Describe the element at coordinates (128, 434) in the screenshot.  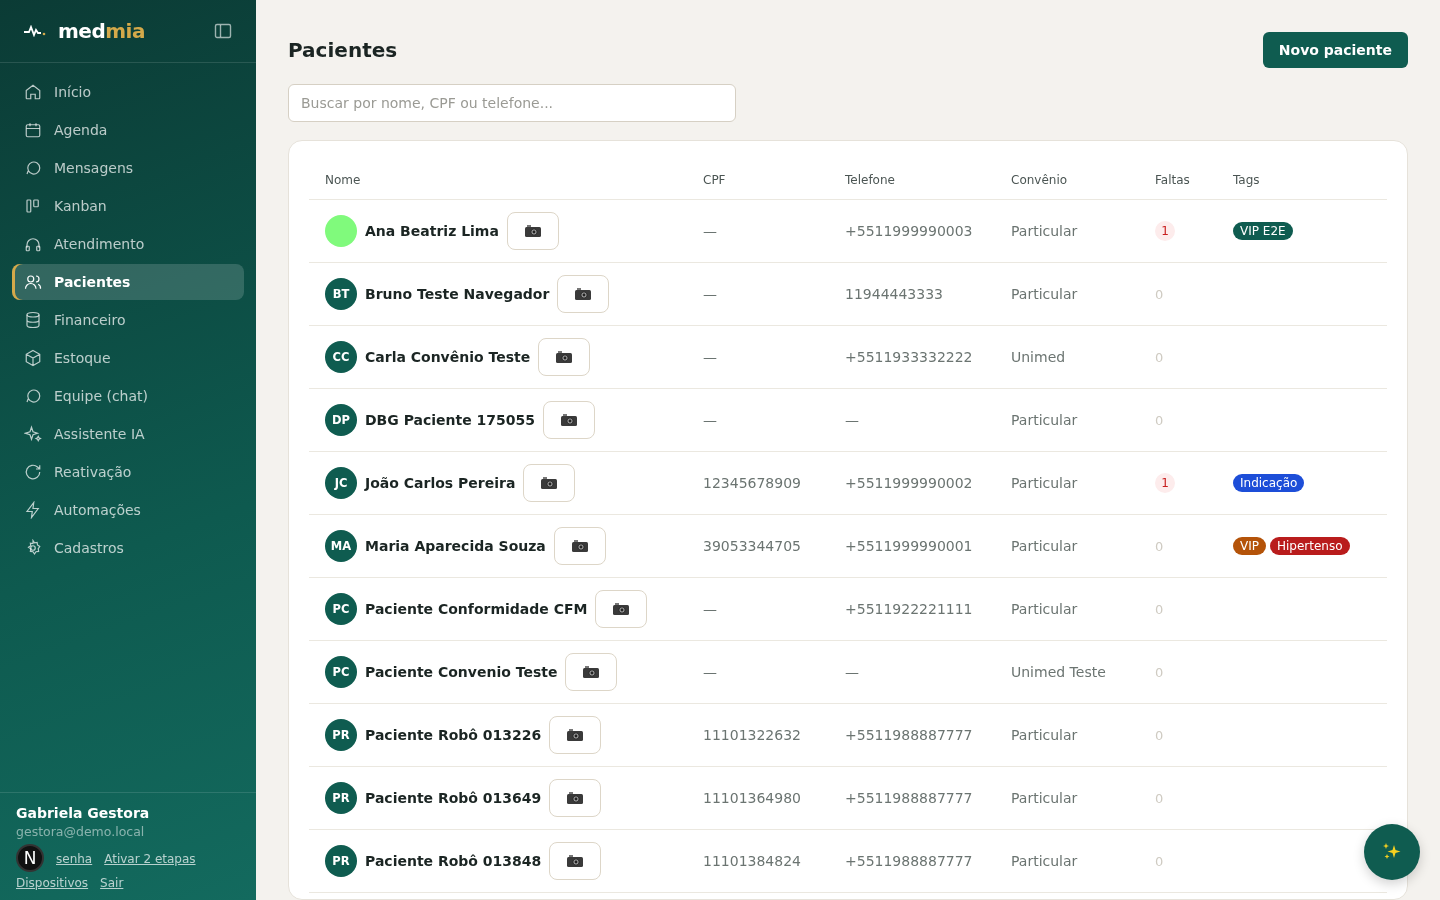
I see `sidebar-item: Assistente IA` at that location.